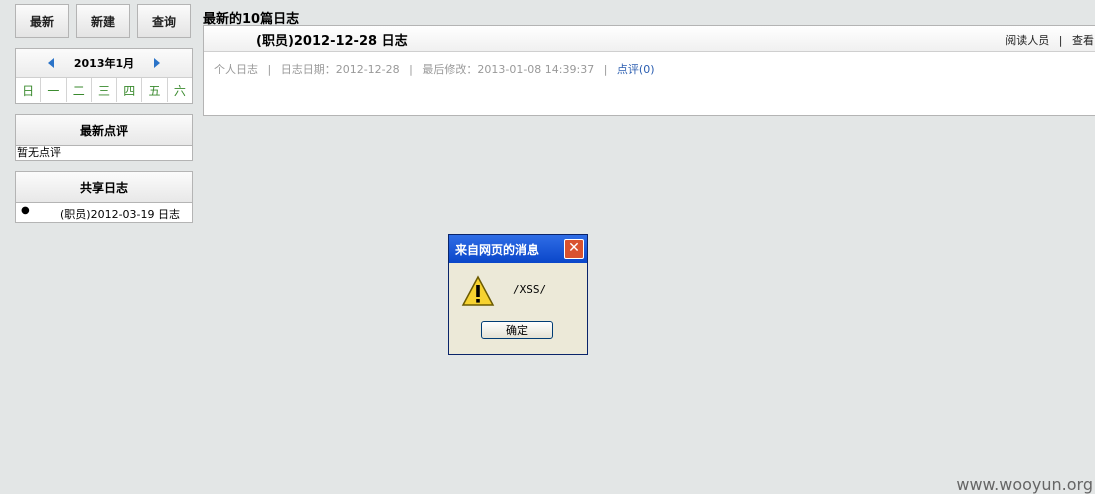 The image size is (1095, 494). I want to click on dialog-titlebar: 来自网页的消息 ✕, so click(518, 249).